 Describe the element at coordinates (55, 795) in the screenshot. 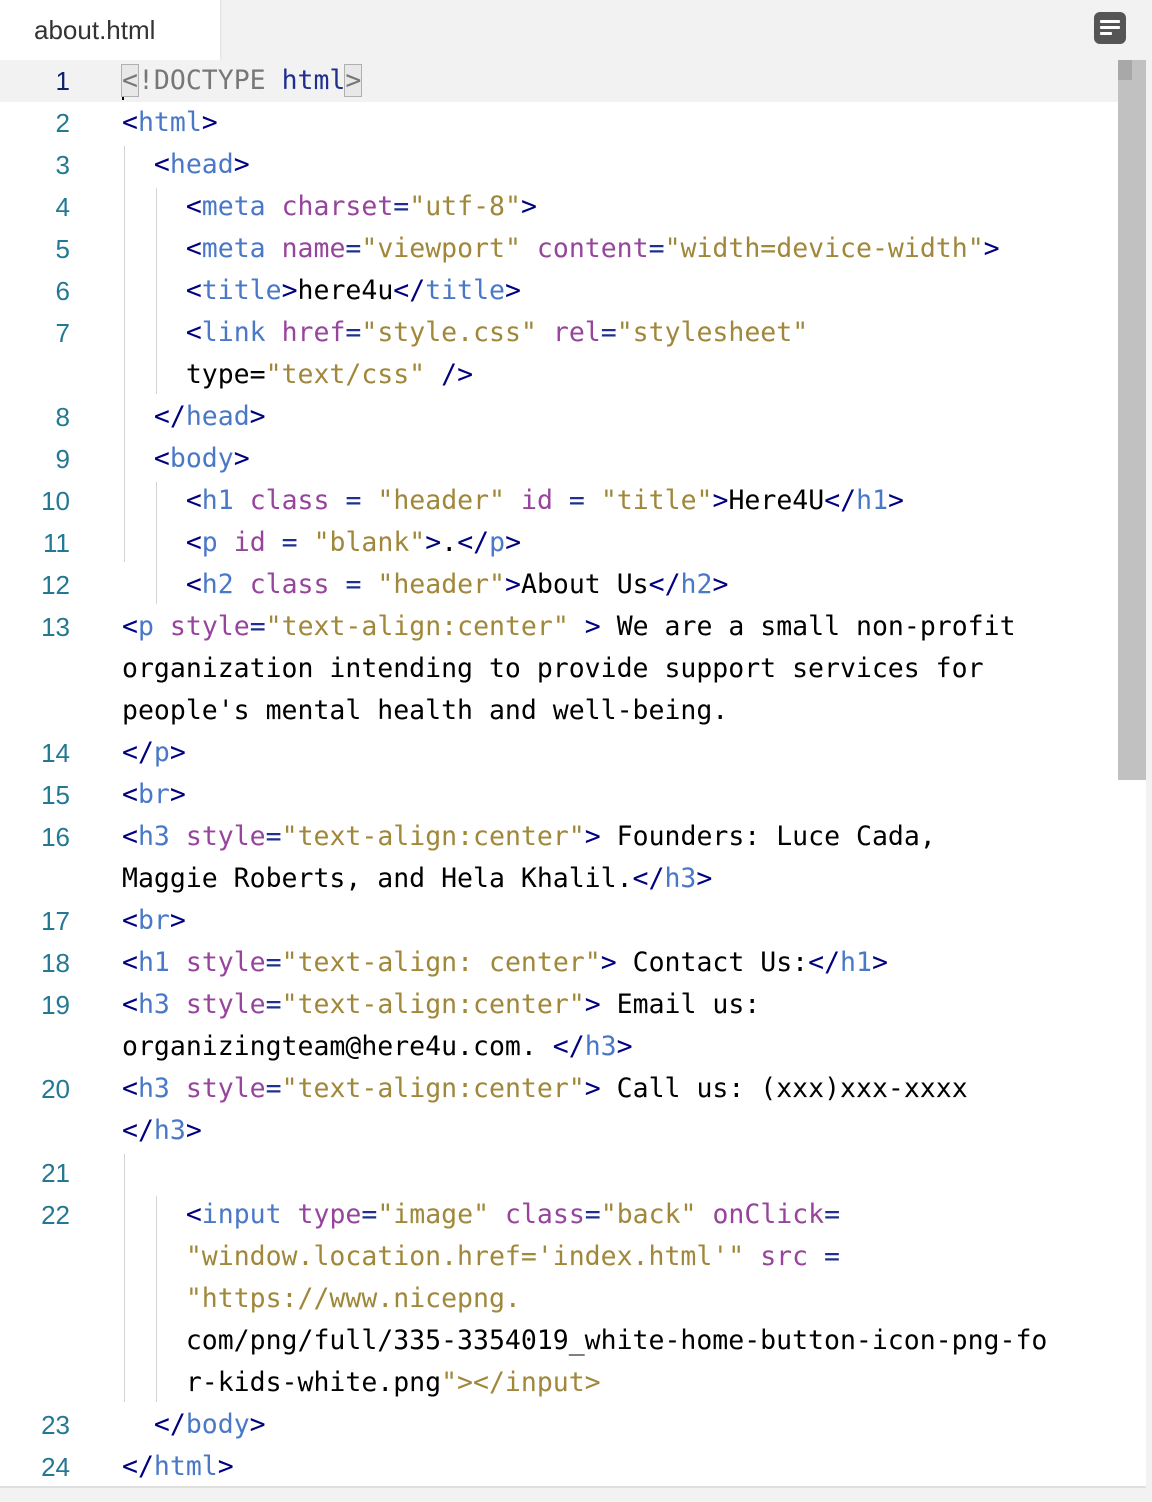

I see `line-number: 15` at that location.